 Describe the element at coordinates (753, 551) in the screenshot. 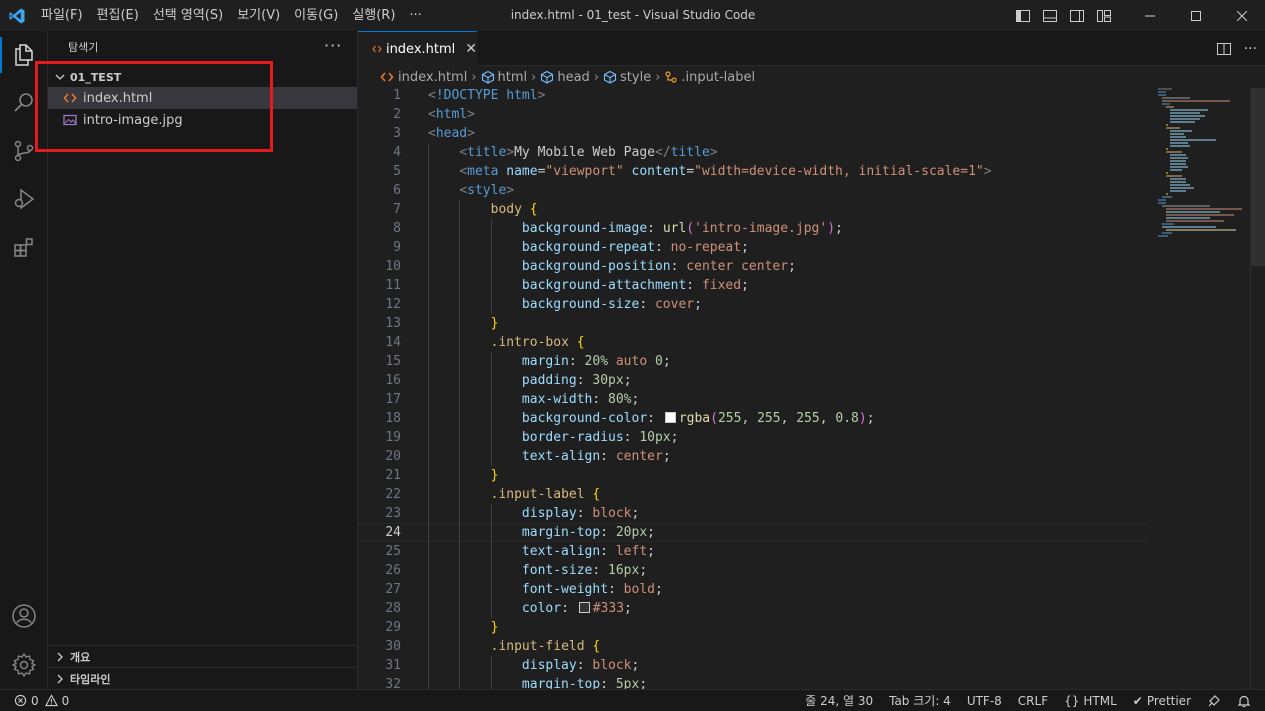

I see `code-line: 25 text-align: left;` at that location.